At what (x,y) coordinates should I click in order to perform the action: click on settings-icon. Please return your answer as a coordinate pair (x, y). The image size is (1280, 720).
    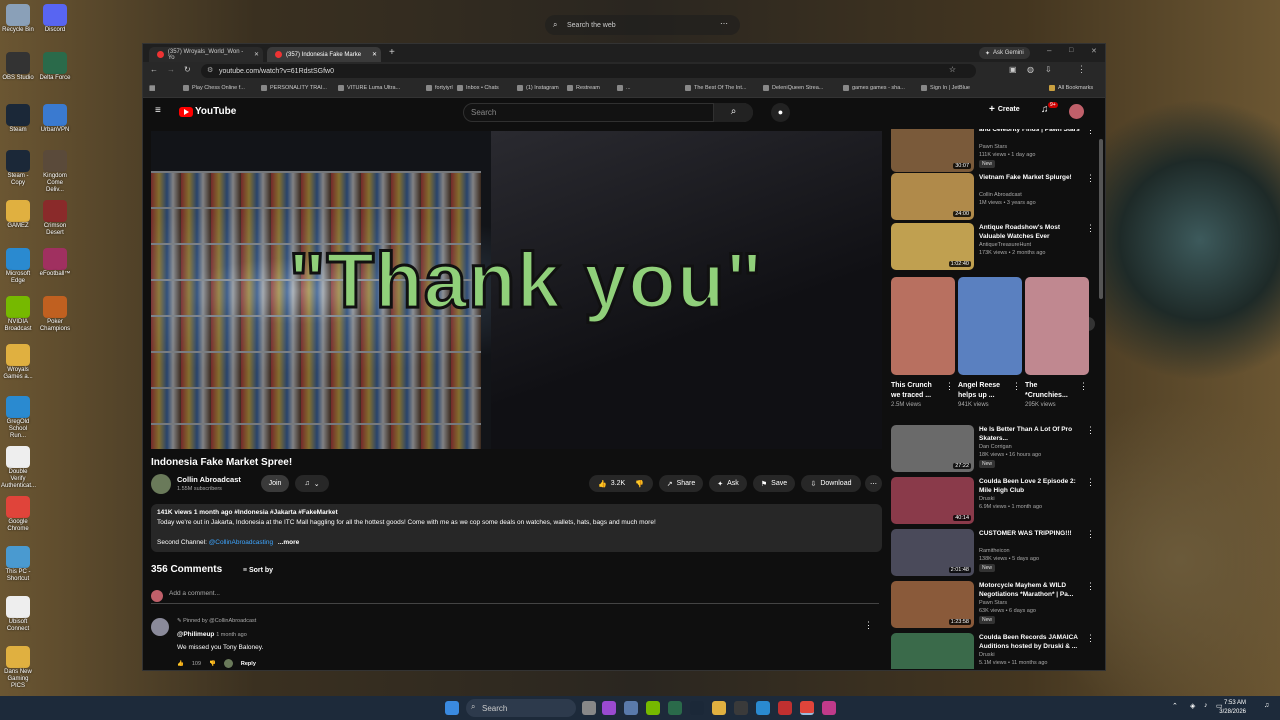
    Looking at the image, I should click on (631, 708).